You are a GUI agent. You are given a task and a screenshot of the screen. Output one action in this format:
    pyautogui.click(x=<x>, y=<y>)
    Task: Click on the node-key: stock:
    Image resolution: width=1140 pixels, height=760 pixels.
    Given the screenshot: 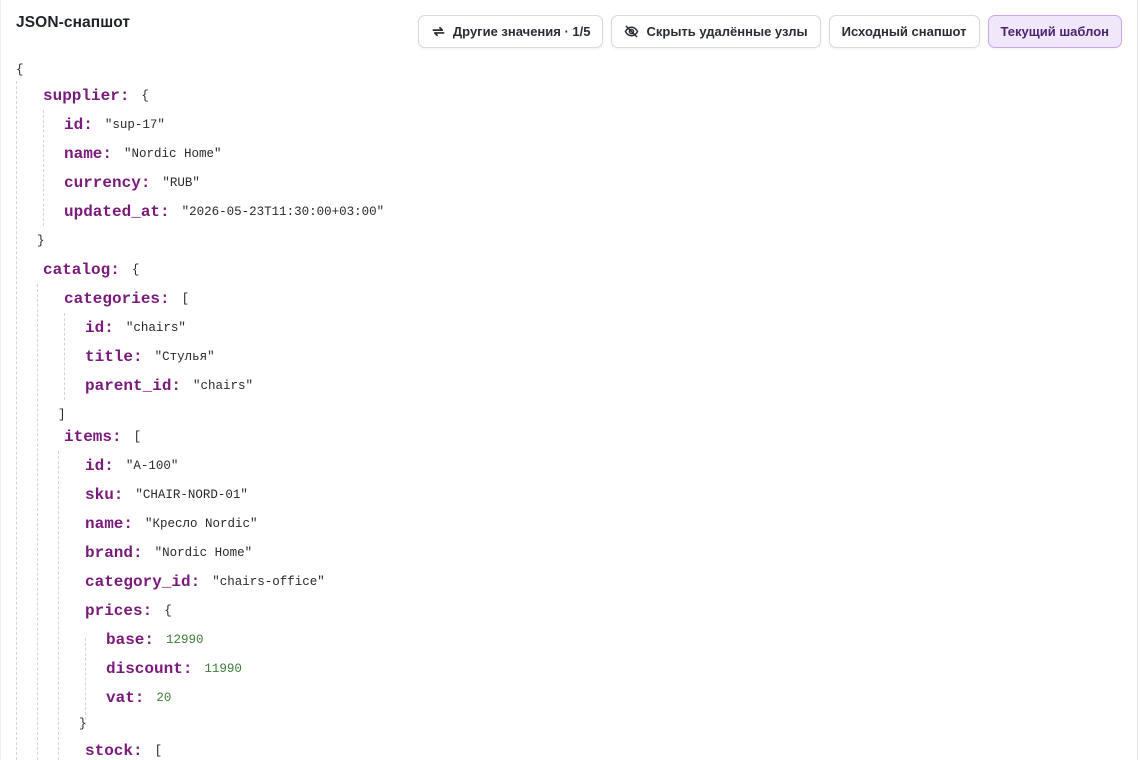 What is the action you would take?
    pyautogui.click(x=114, y=750)
    